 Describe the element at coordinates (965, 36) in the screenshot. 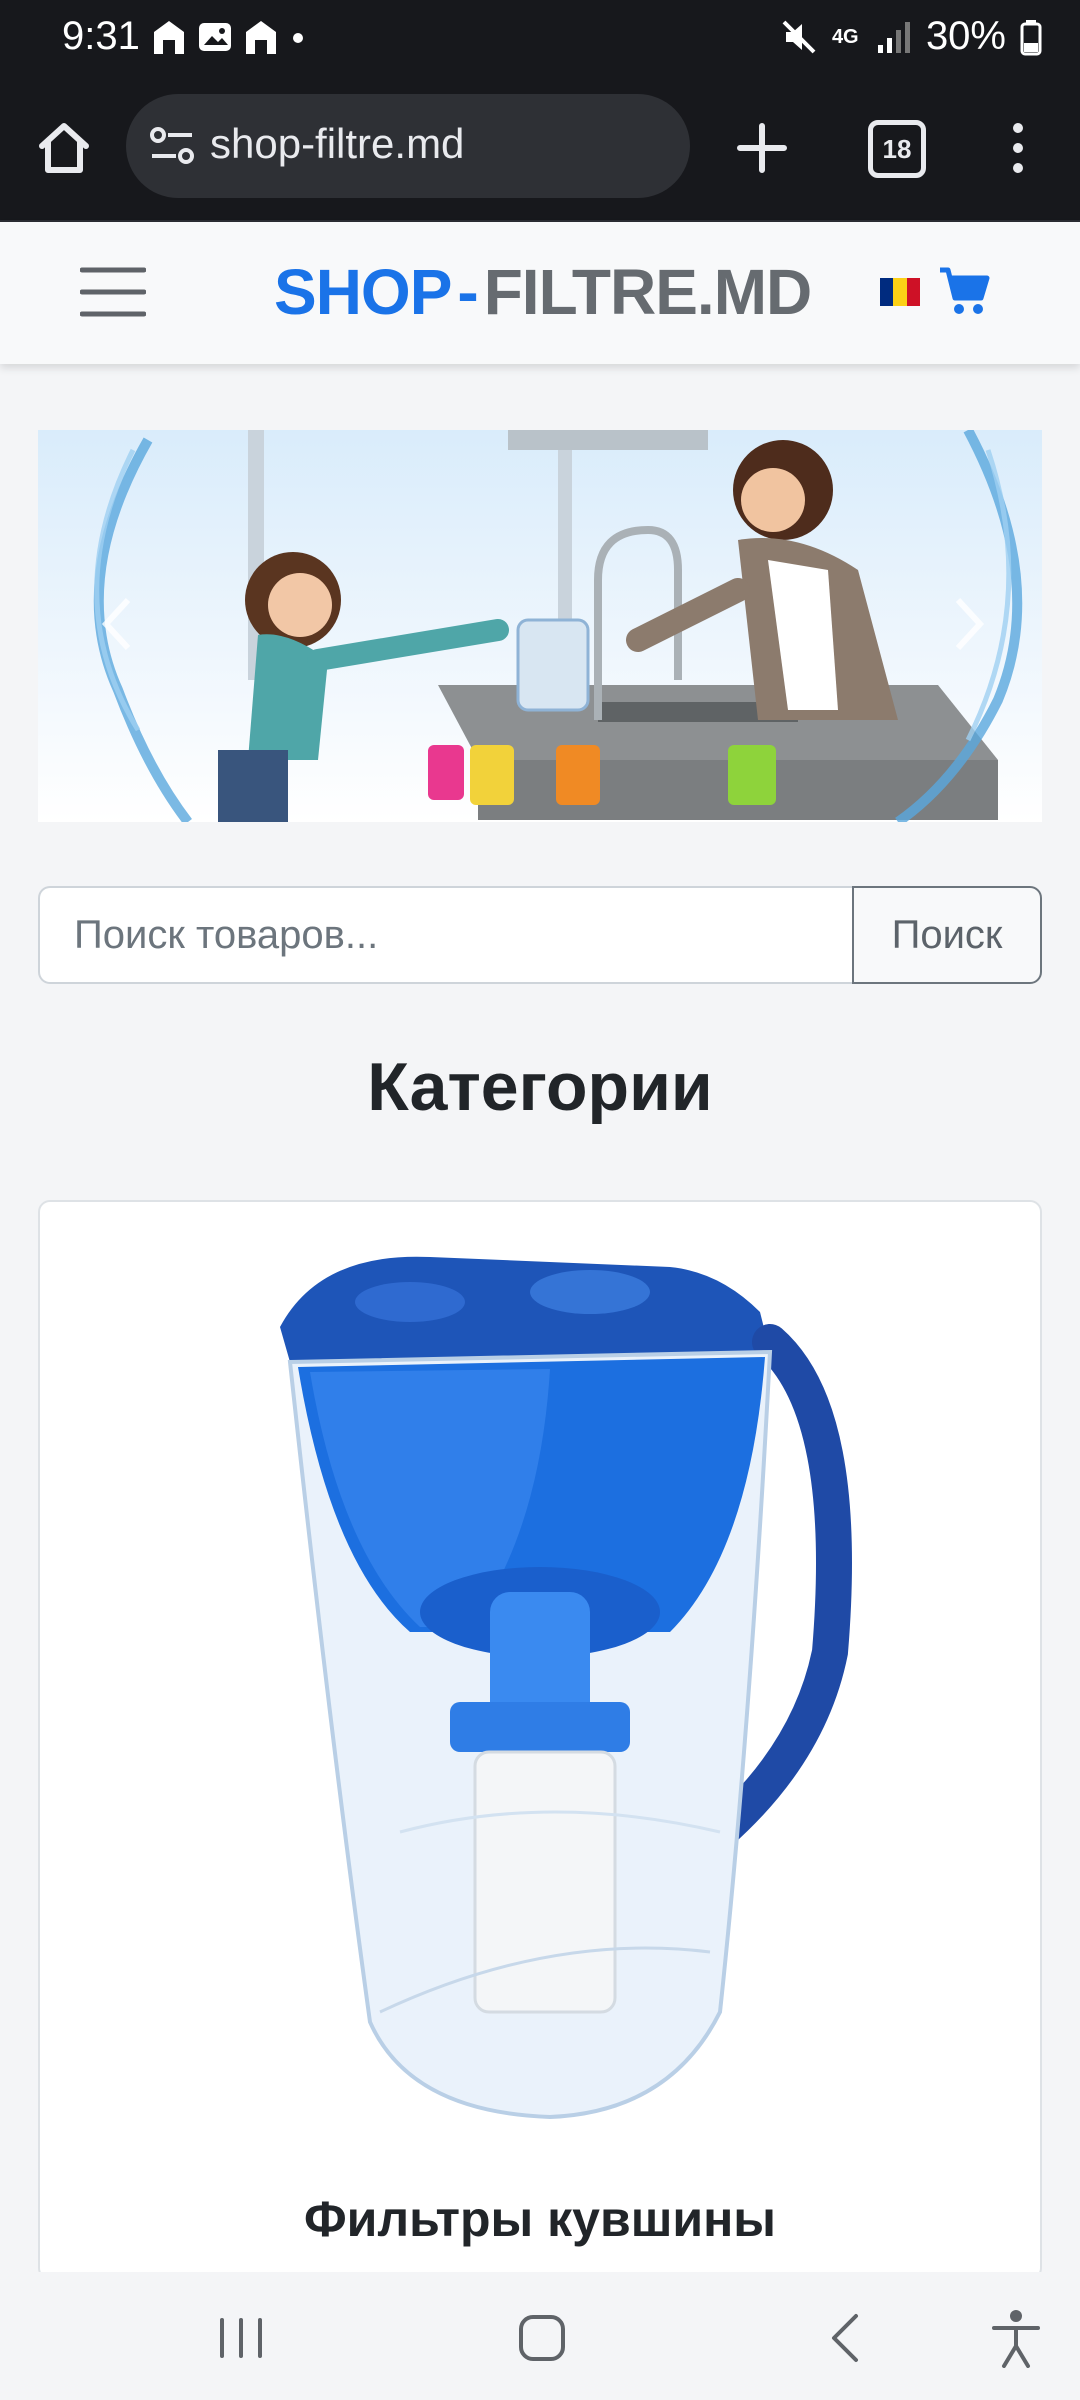

I see `battery-percent: 30%` at that location.